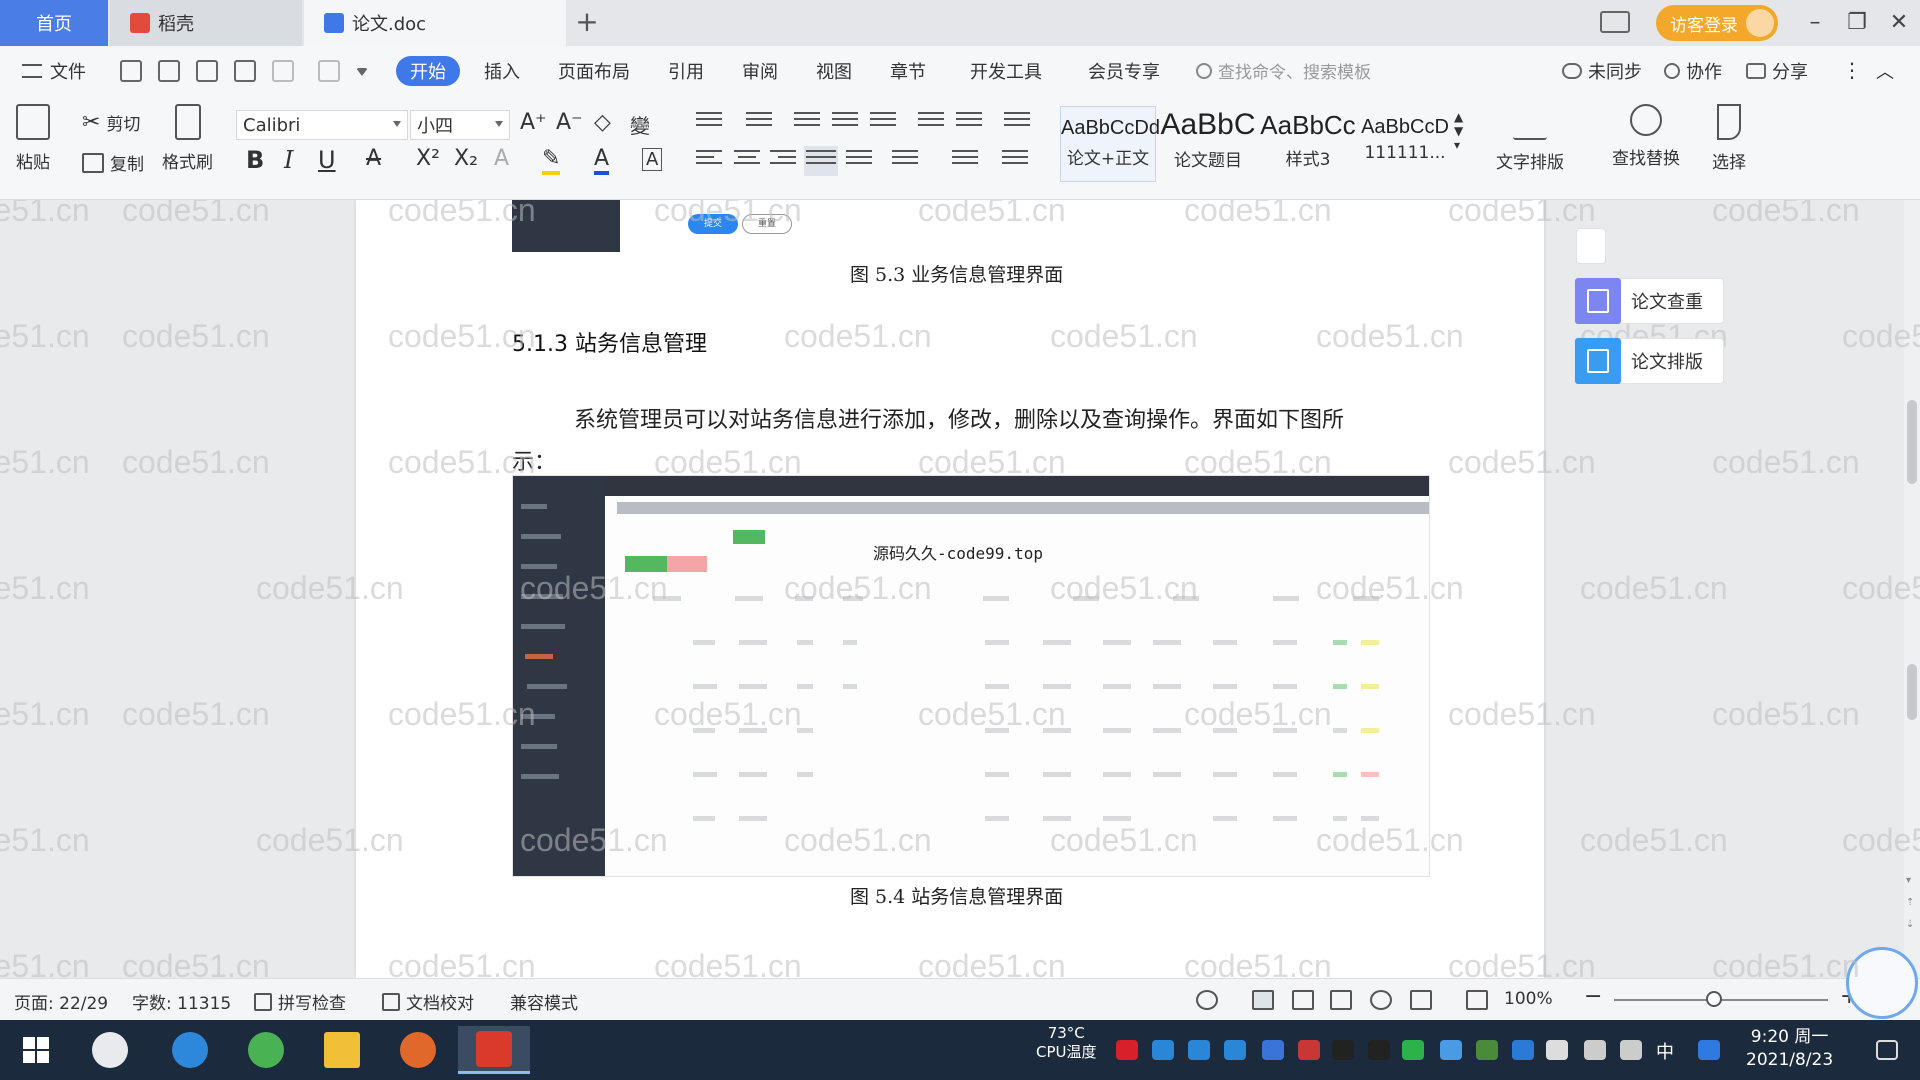 This screenshot has width=1920, height=1080. I want to click on notification-icon, so click(1887, 1050).